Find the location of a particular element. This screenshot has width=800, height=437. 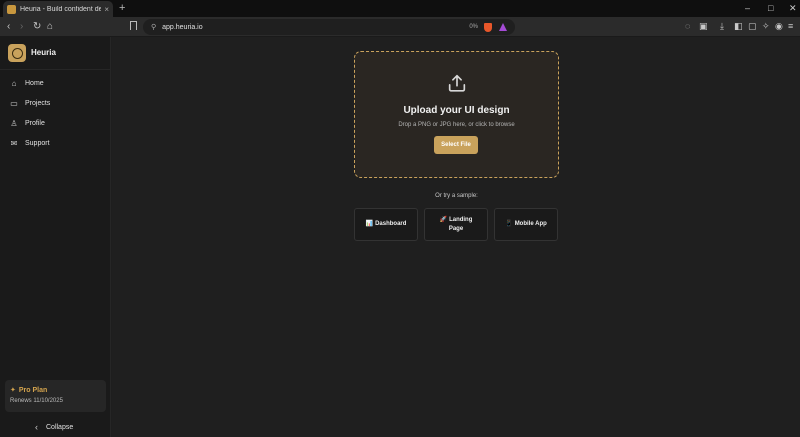

bookmark-icon is located at coordinates (133, 25).